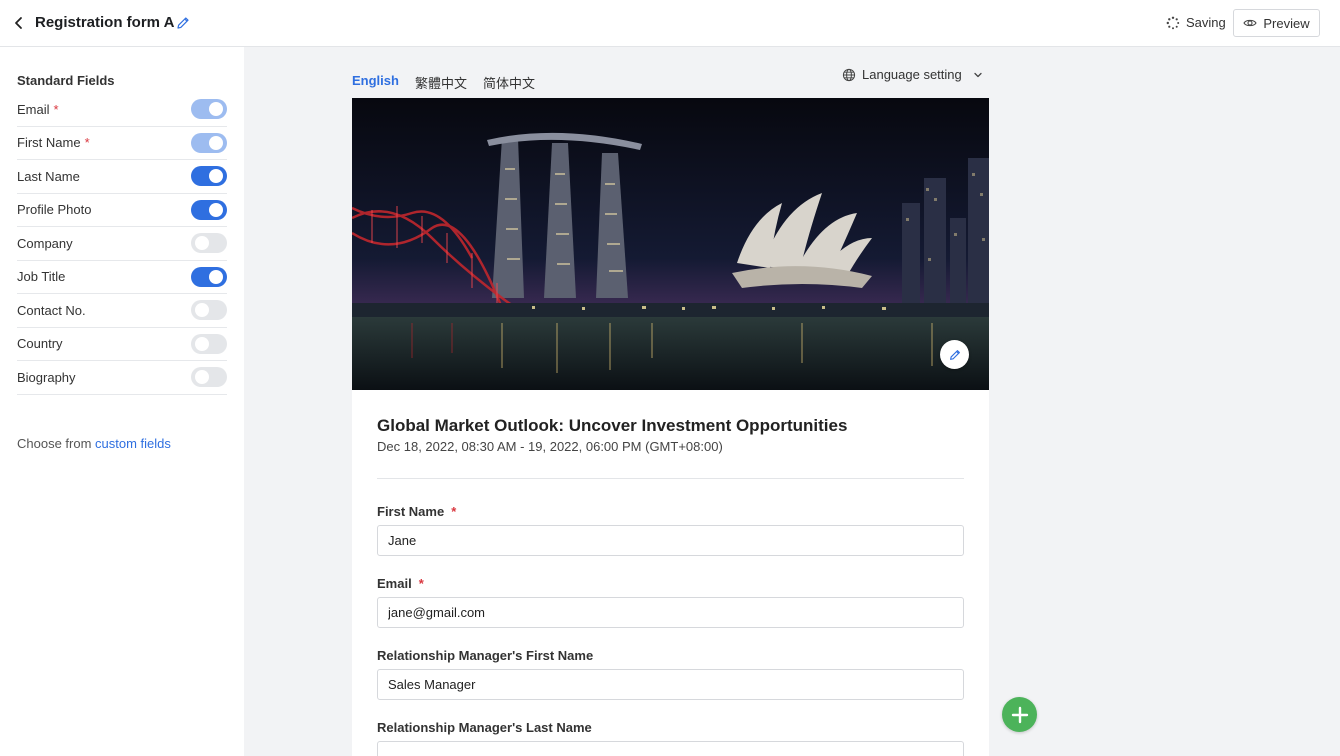 The height and width of the screenshot is (756, 1340). I want to click on toggle-job-title, so click(209, 276).